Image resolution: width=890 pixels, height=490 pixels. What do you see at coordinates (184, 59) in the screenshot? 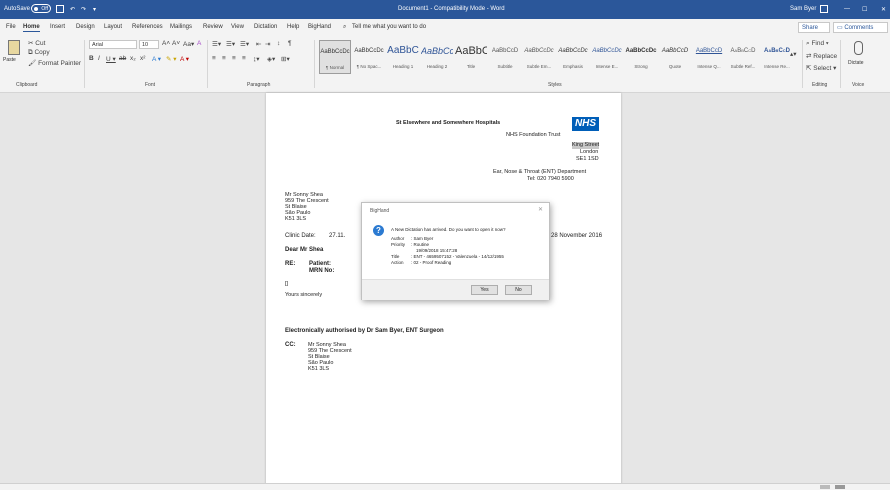
I see `font-color-icon: A ▾` at bounding box center [184, 59].